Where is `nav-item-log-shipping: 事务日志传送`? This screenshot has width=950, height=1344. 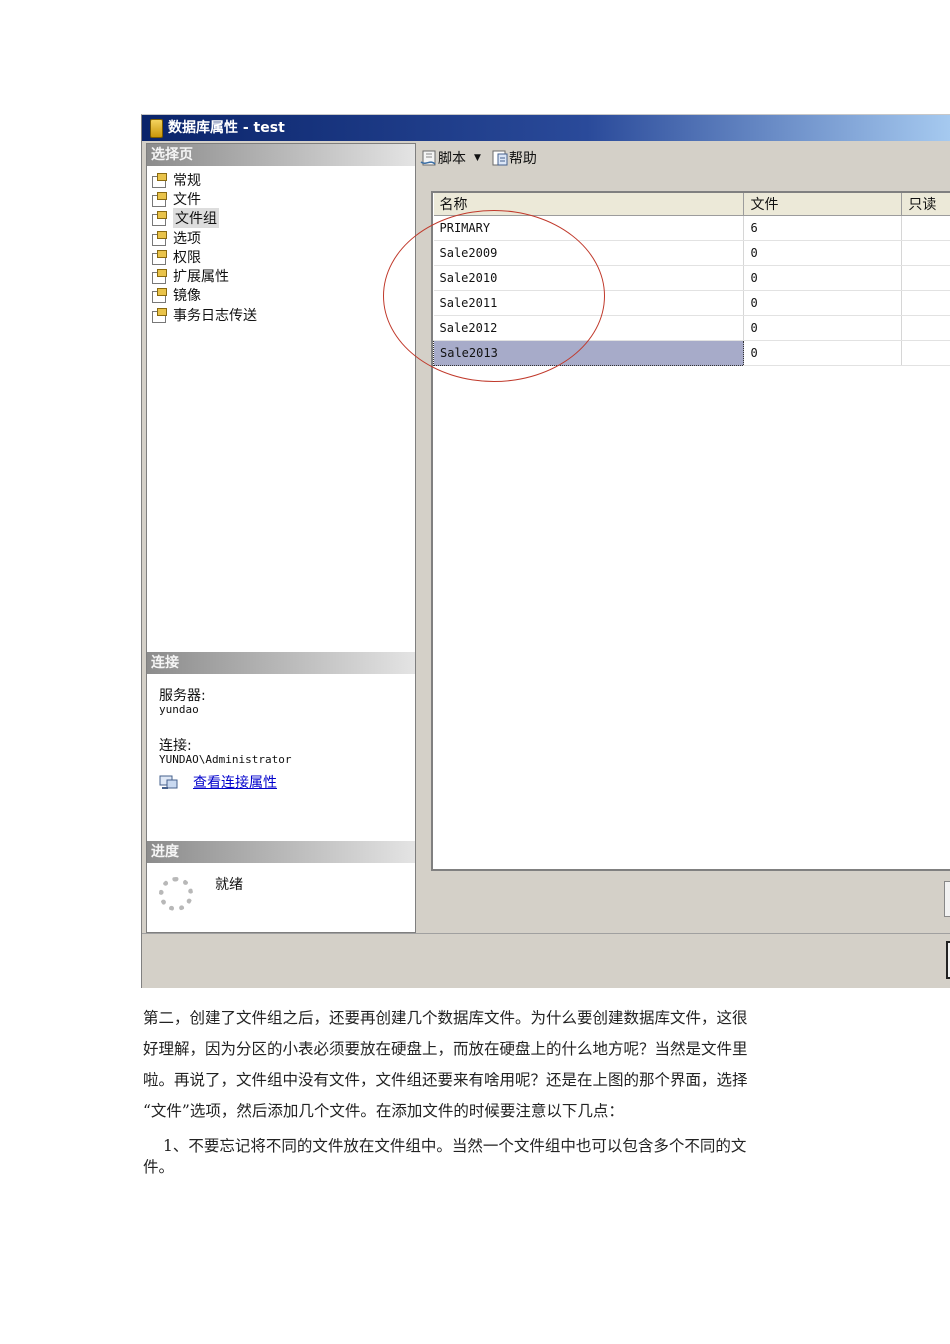 nav-item-log-shipping: 事务日志传送 is located at coordinates (204, 314).